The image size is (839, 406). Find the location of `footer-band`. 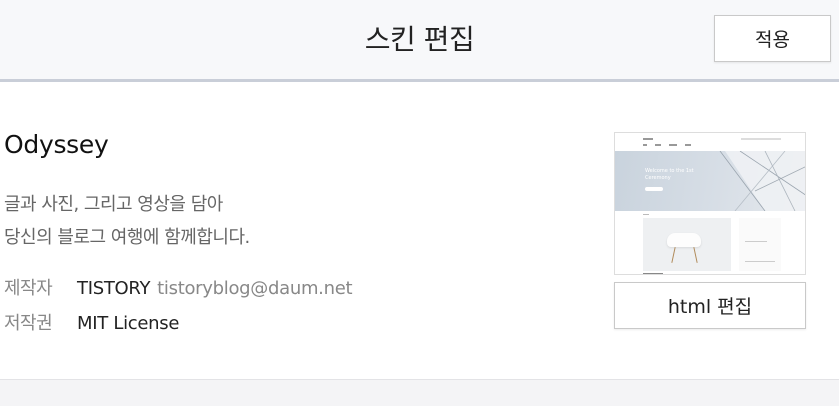

footer-band is located at coordinates (419, 392).